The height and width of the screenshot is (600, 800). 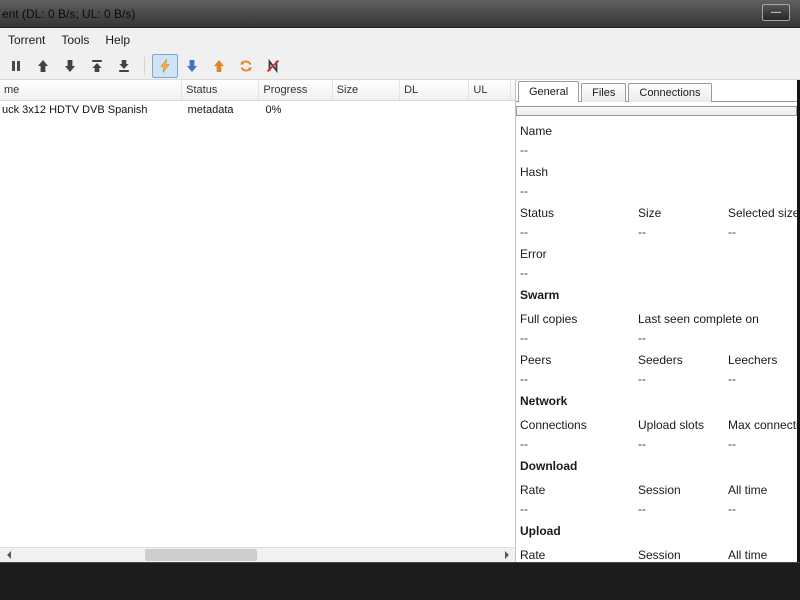 What do you see at coordinates (533, 555) in the screenshot?
I see `upload-rate-label: Rate` at bounding box center [533, 555].